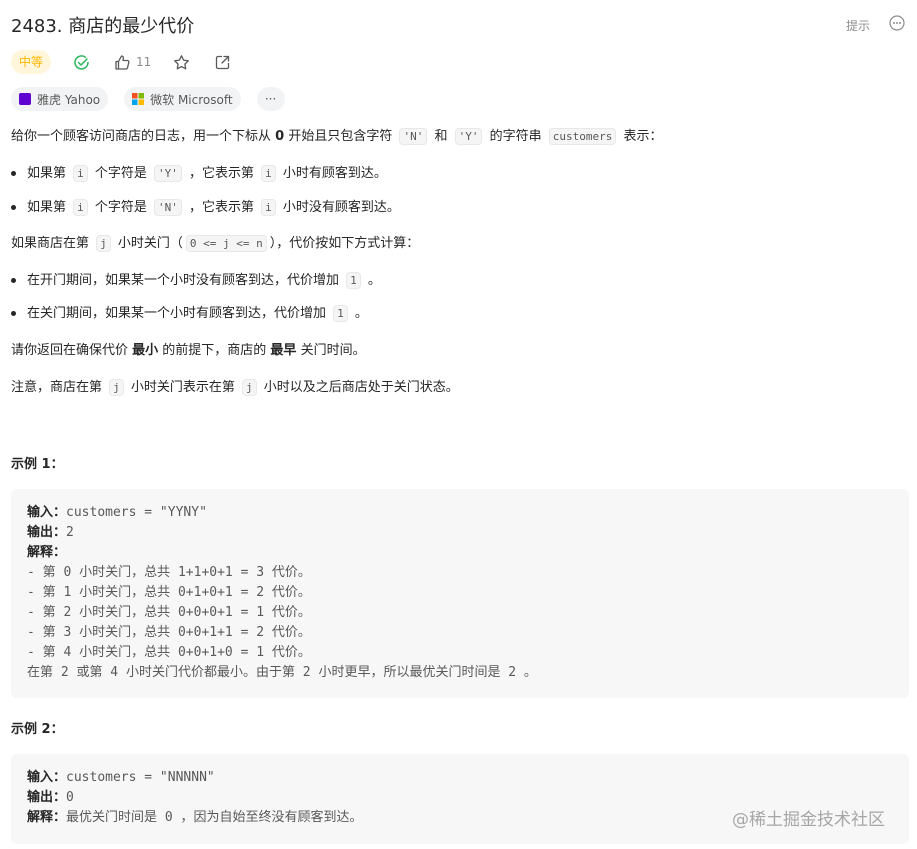 The width and height of the screenshot is (917, 849). Describe the element at coordinates (808, 820) in the screenshot. I see `watermark: @稀土掘金技术社区` at that location.